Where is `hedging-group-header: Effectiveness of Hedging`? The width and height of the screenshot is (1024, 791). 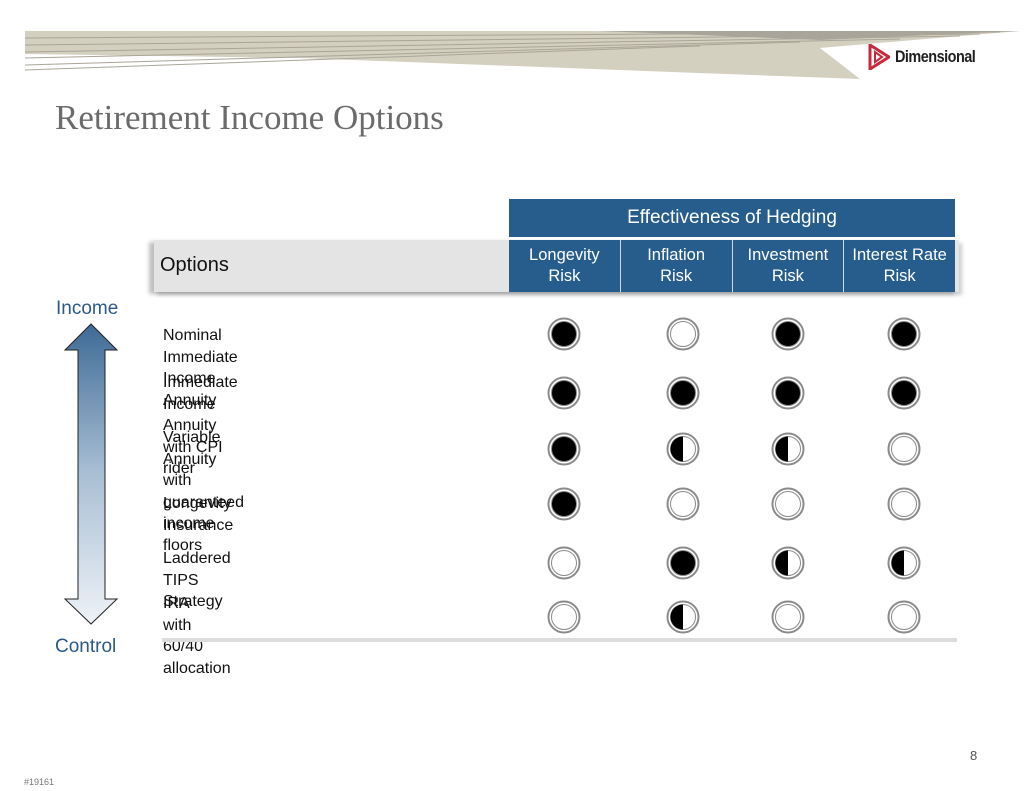
hedging-group-header: Effectiveness of Hedging is located at coordinates (732, 218).